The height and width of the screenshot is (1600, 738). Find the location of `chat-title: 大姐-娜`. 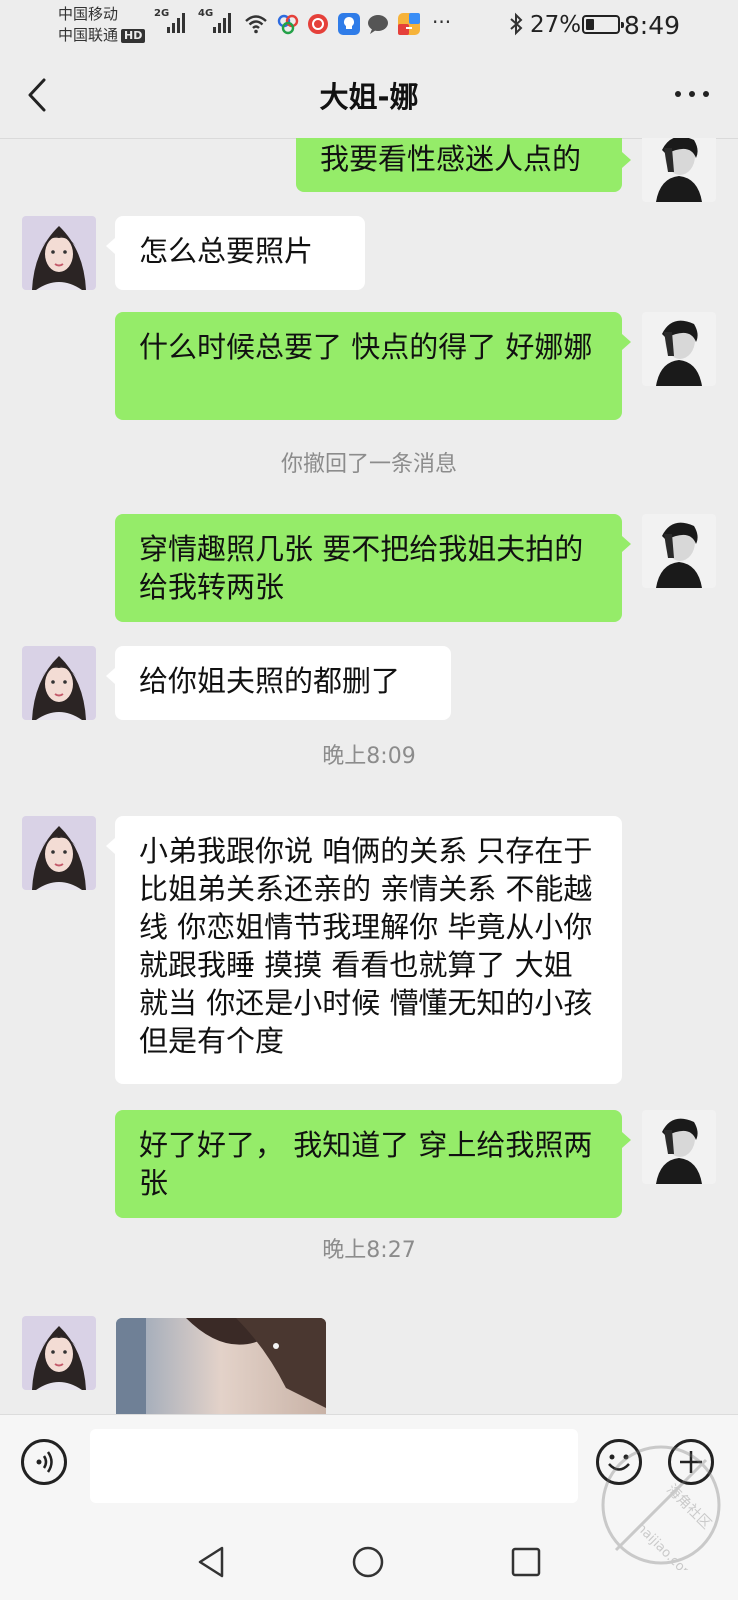

chat-title: 大姐-娜 is located at coordinates (369, 97).